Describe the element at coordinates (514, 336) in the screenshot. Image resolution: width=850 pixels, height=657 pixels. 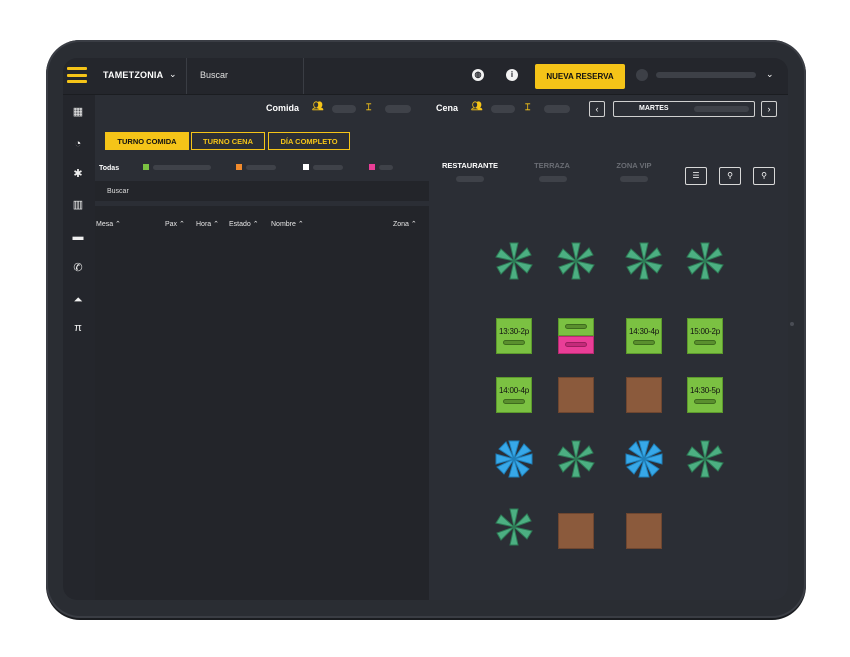
I see `table-1: 13:30-2p` at that location.